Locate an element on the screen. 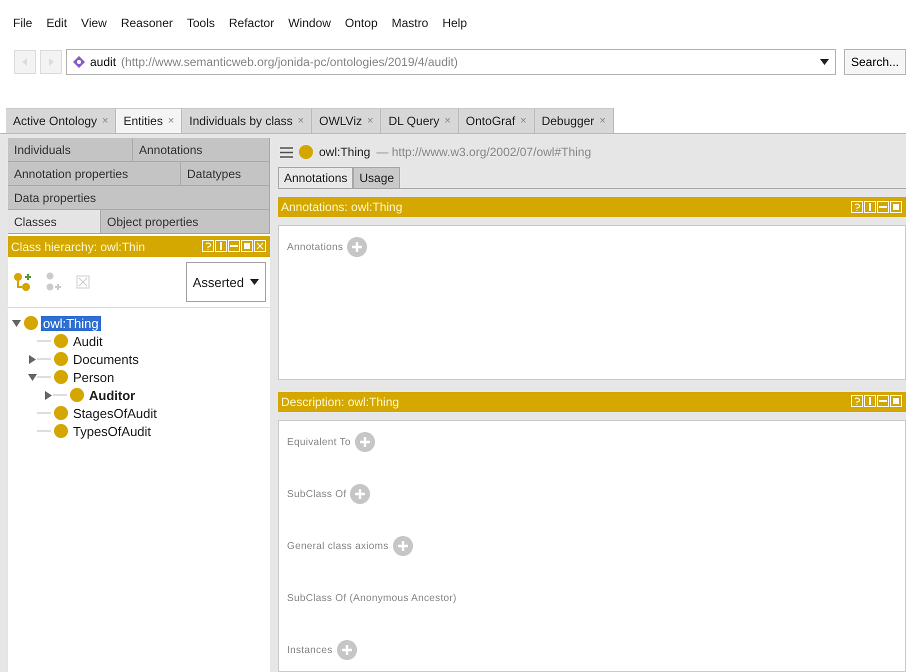  class-name: Documents is located at coordinates (106, 359).